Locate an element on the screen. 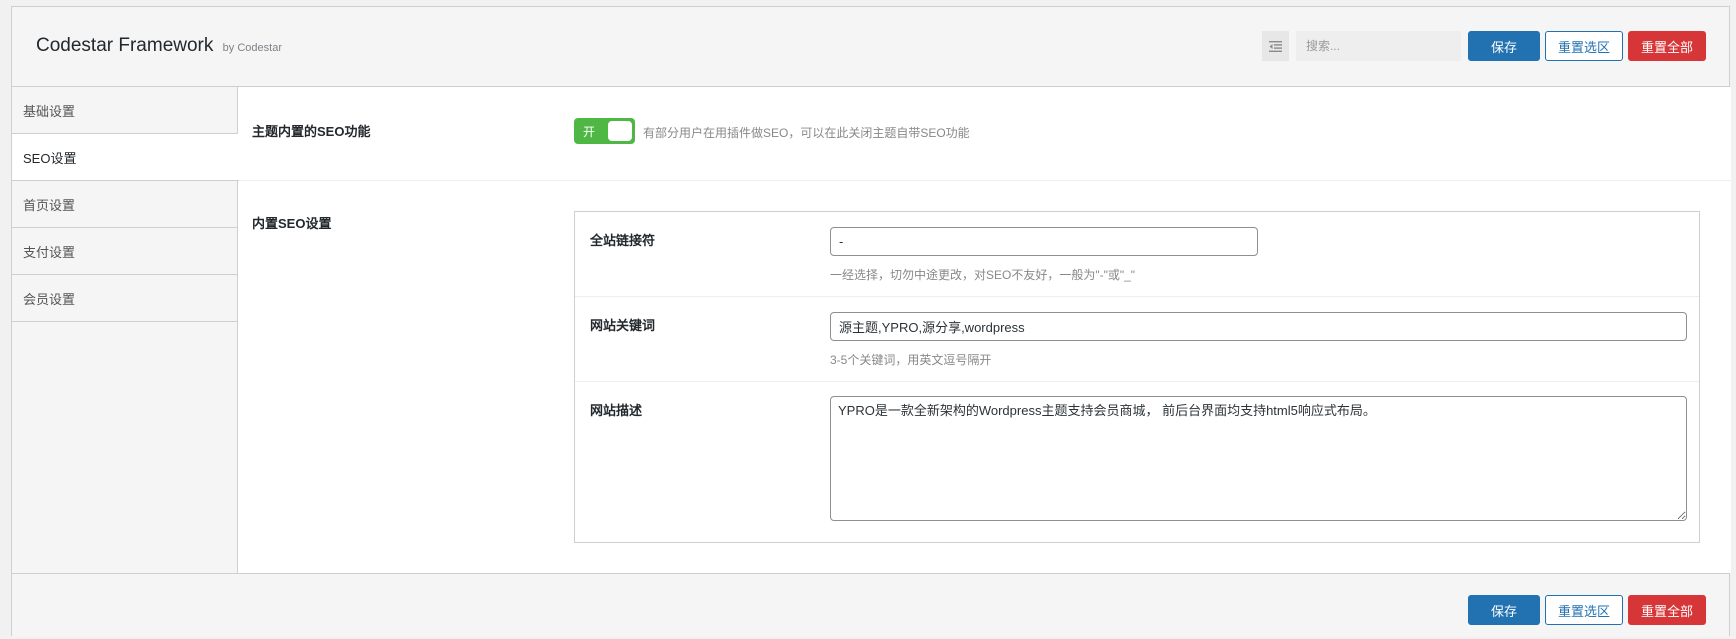 This screenshot has height=639, width=1736. subfield-description: 一经选择，切勿中途更改，对SEO不友好，一般为"-"或"_" is located at coordinates (983, 275).